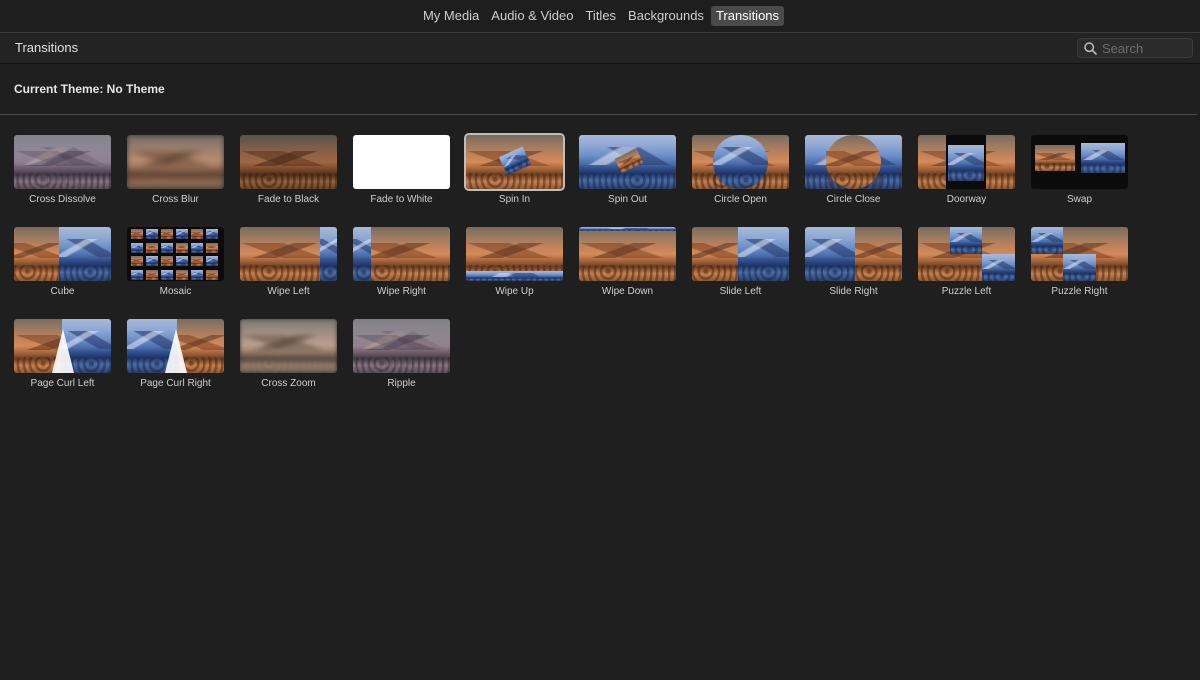 Image resolution: width=1200 pixels, height=680 pixels. I want to click on transition-label: Wipe Up, so click(514, 291).